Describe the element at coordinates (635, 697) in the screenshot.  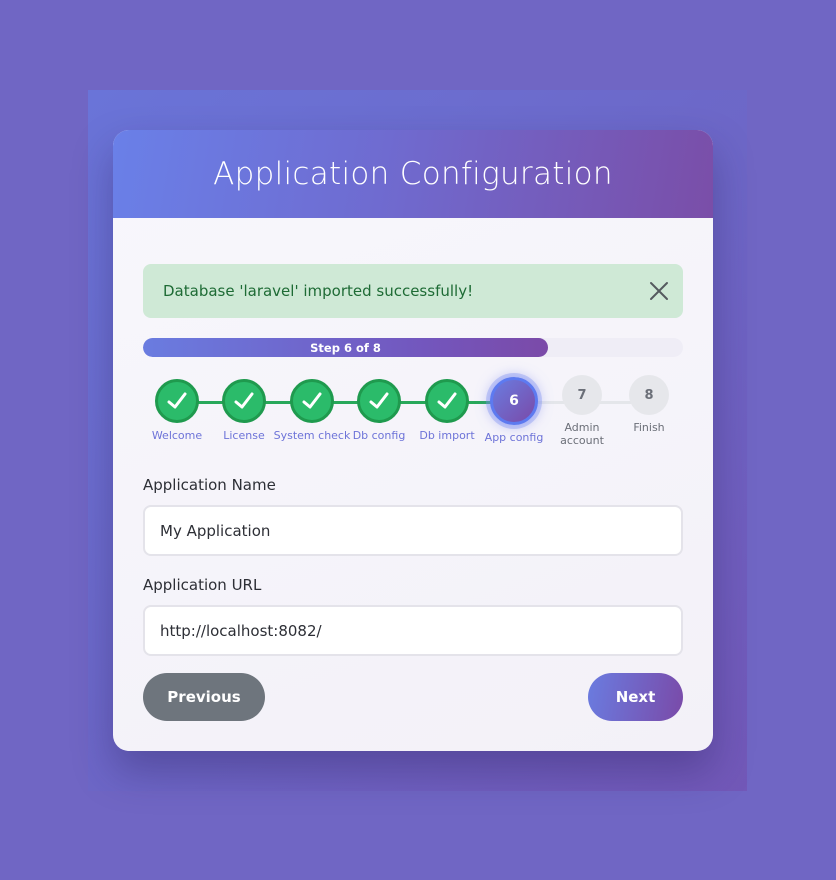
I see `next-button: Next` at that location.